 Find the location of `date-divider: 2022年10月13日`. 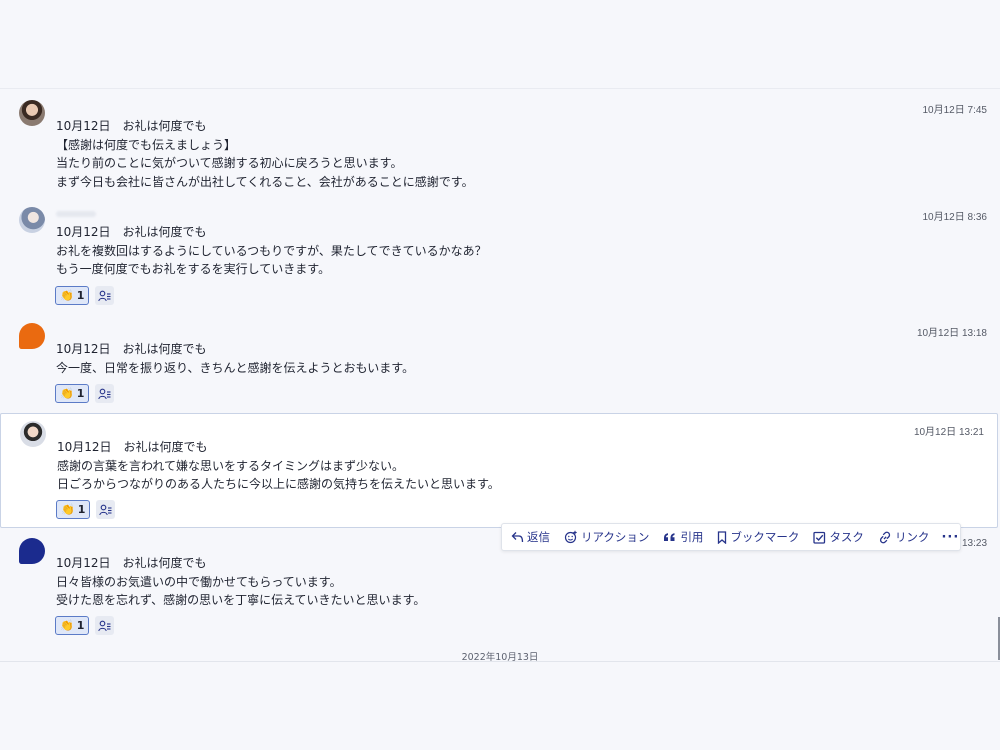

date-divider: 2022年10月13日 is located at coordinates (500, 657).